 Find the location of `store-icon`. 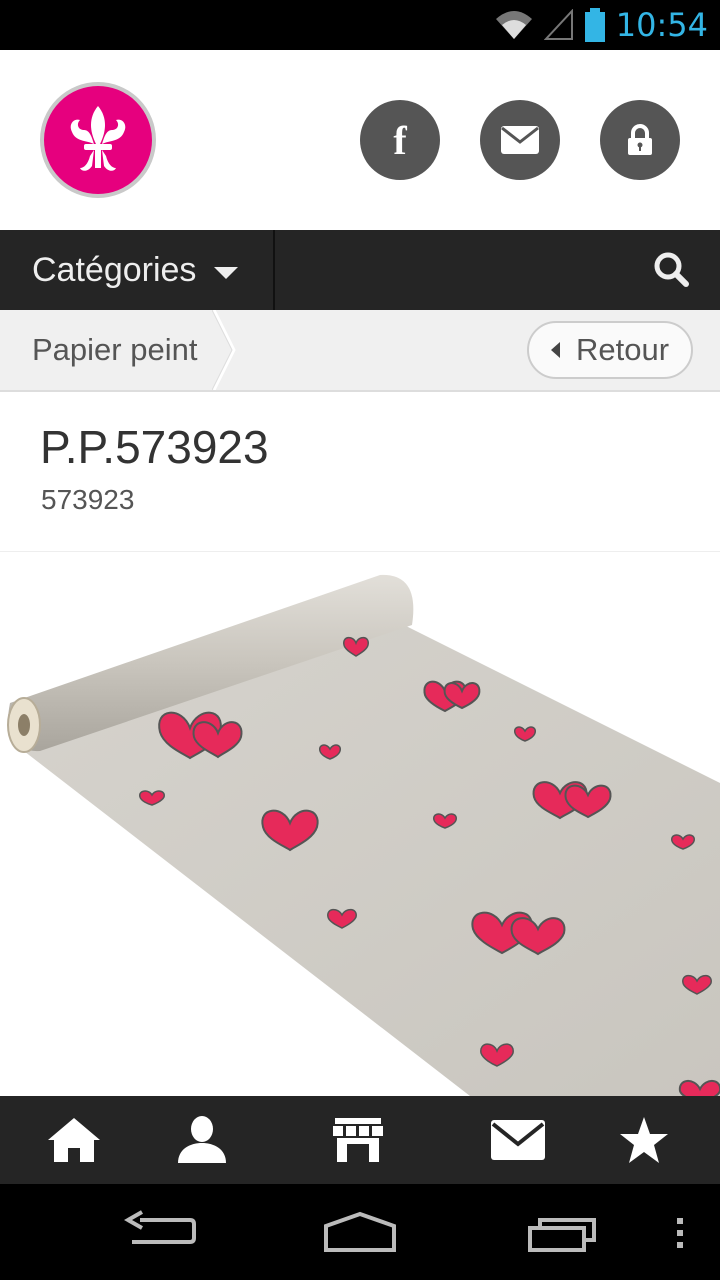

store-icon is located at coordinates (358, 1140).